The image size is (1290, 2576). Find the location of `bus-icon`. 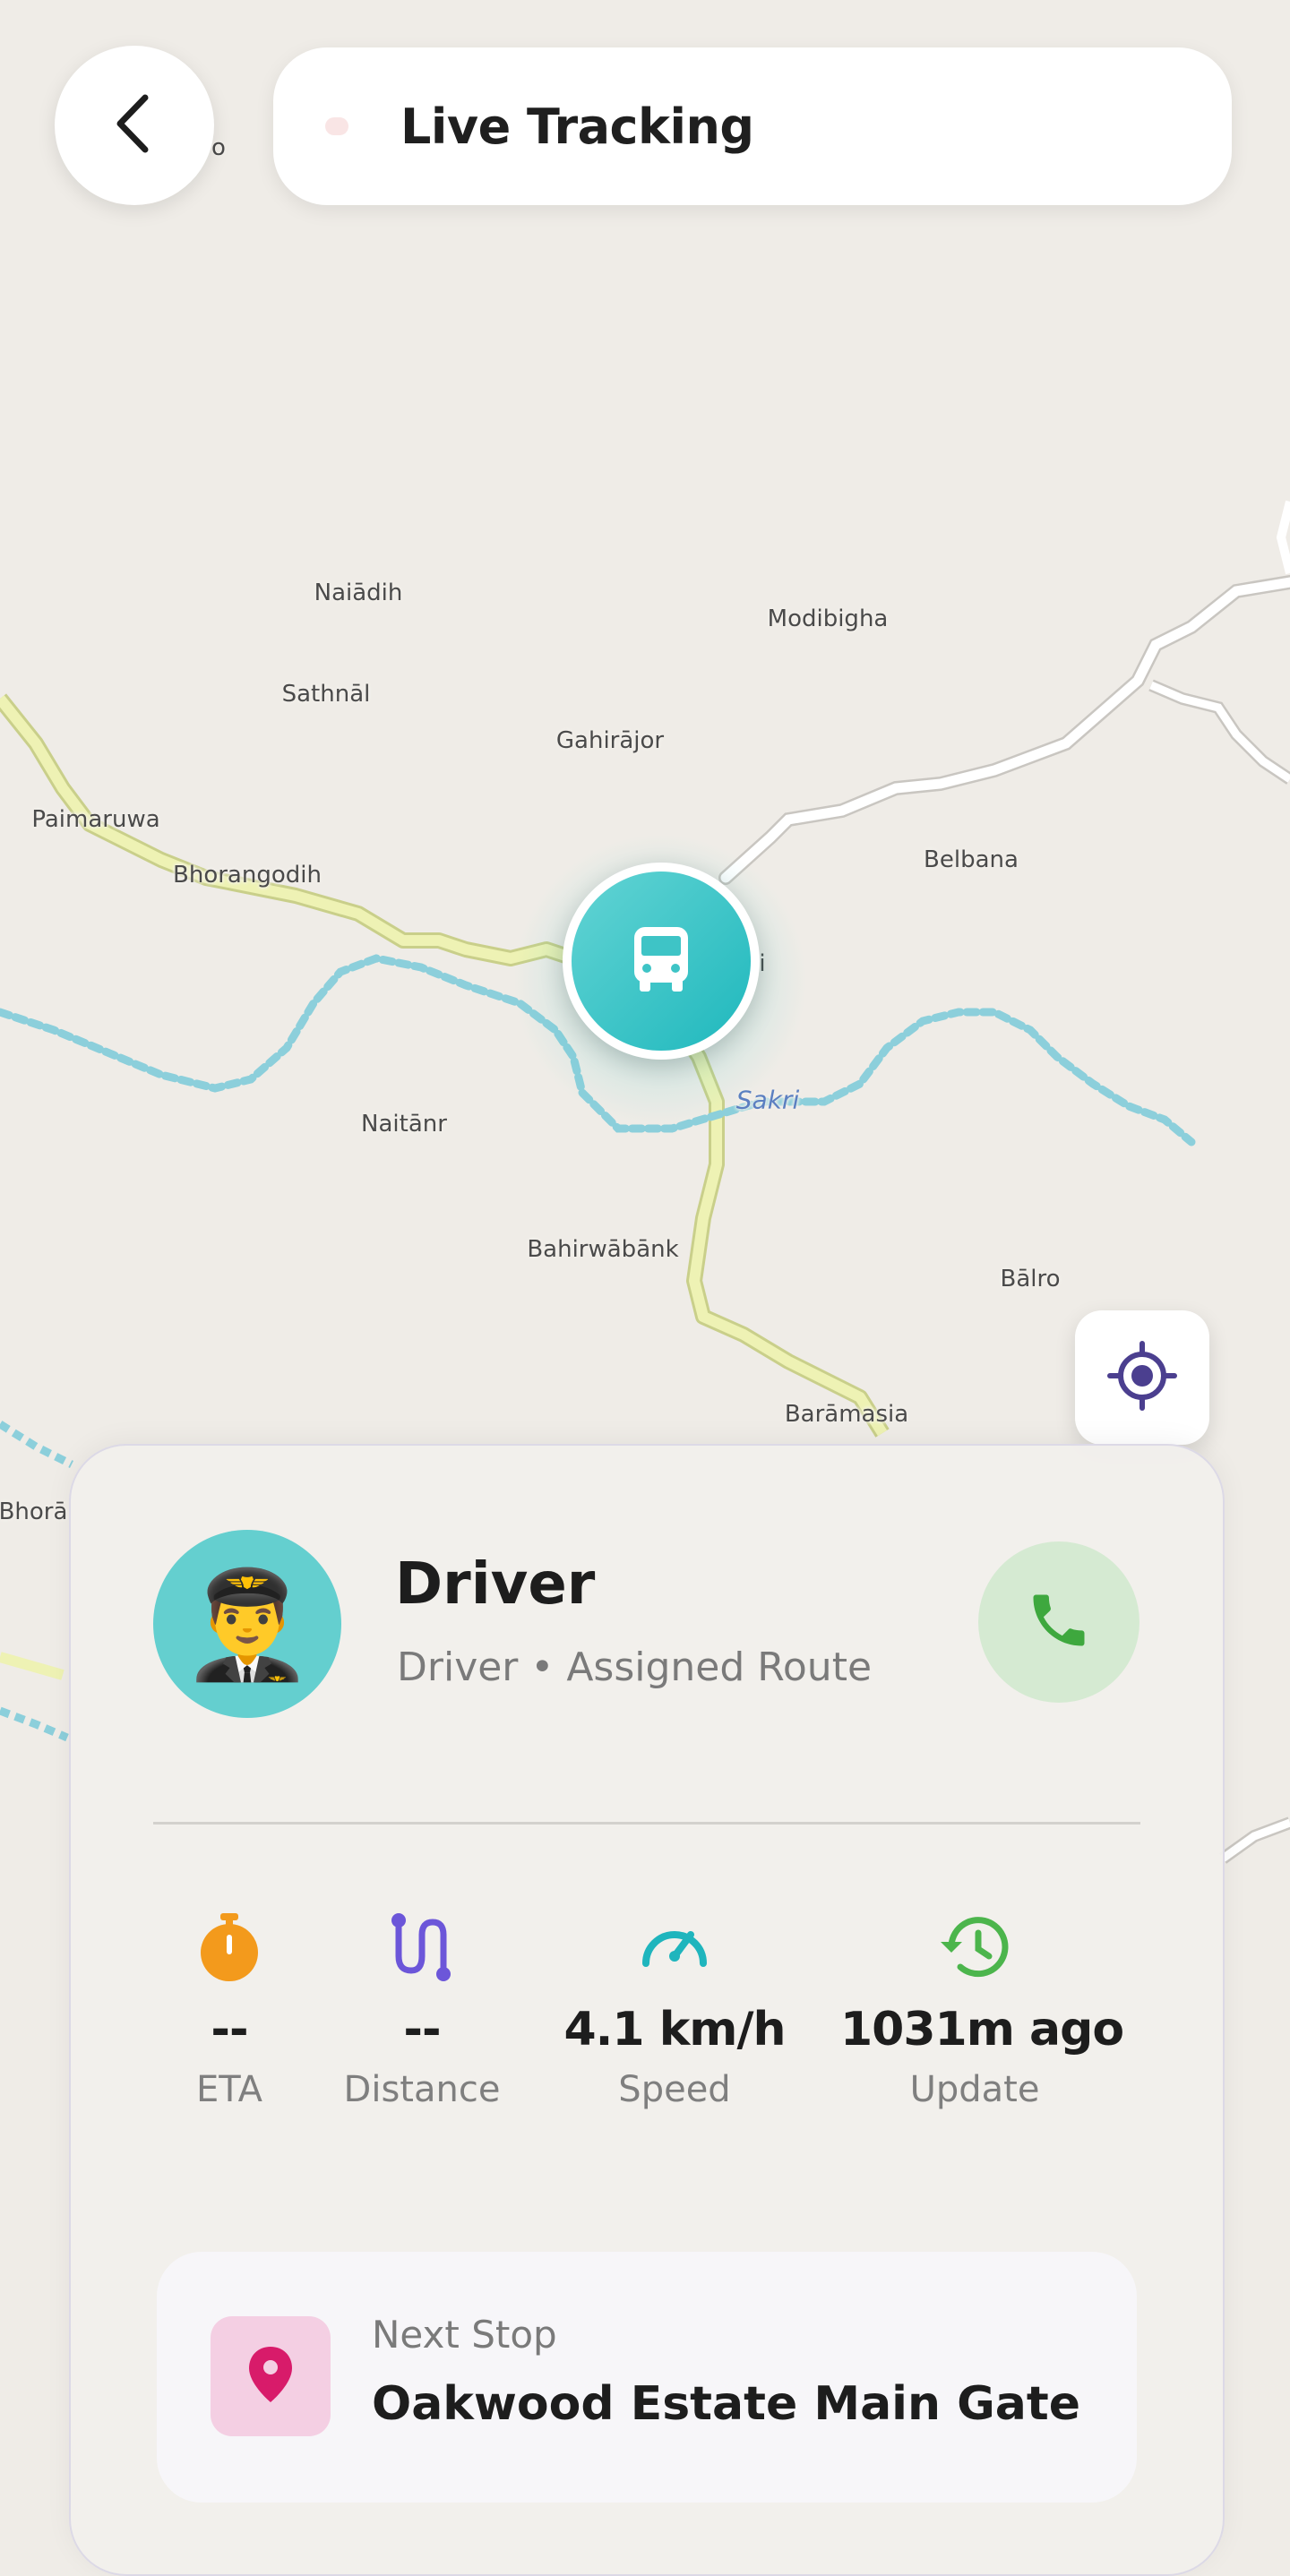

bus-icon is located at coordinates (661, 961).